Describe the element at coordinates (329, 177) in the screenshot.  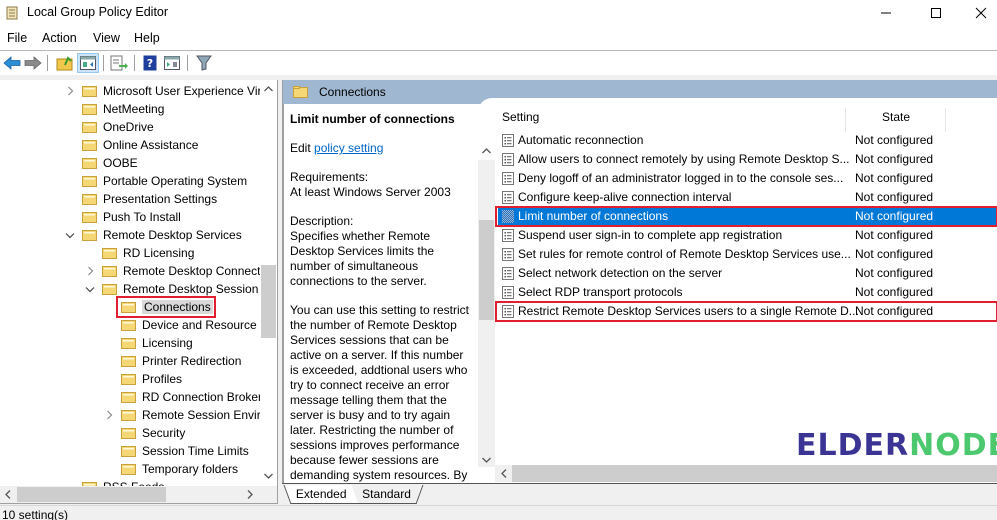
I see `requirements-label: Requirements:` at that location.